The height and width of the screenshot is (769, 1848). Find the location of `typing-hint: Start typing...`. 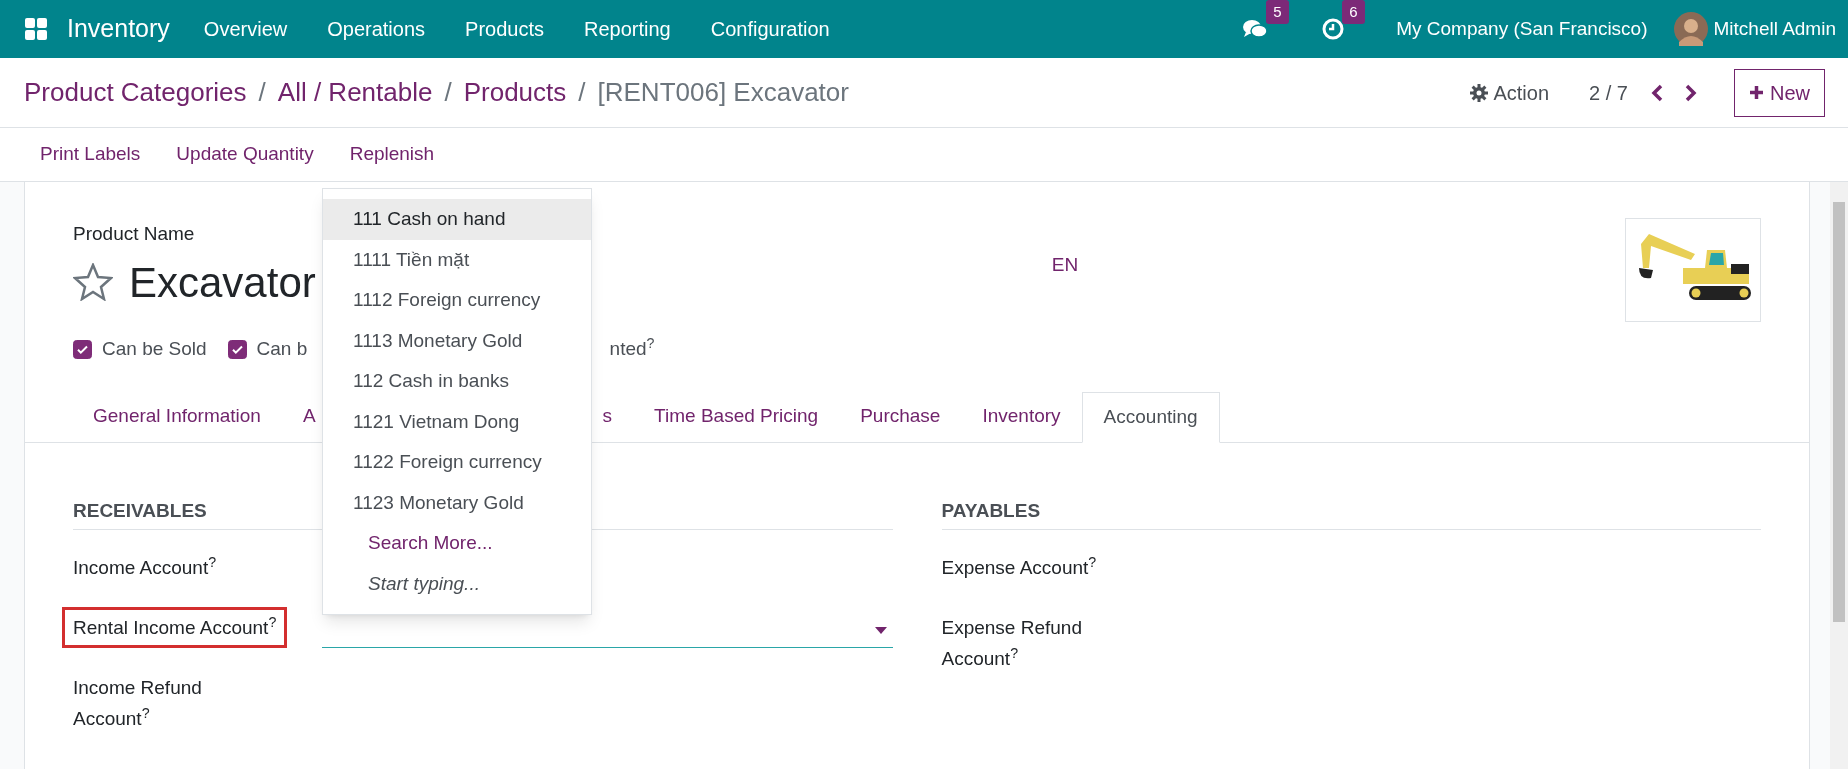

typing-hint: Start typing... is located at coordinates (424, 583).